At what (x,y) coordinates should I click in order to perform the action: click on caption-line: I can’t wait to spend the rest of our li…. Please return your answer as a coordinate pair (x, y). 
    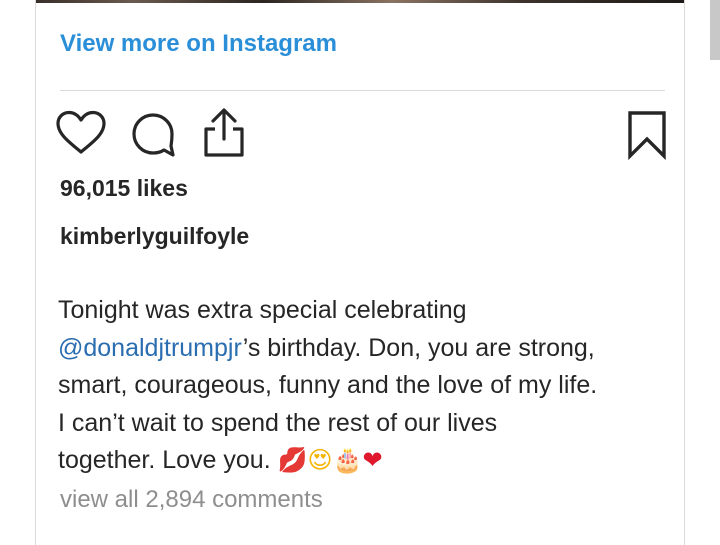
    Looking at the image, I should click on (278, 422).